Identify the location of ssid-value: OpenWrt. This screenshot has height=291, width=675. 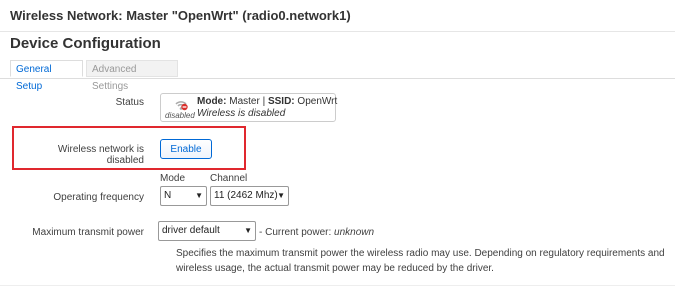
(317, 101).